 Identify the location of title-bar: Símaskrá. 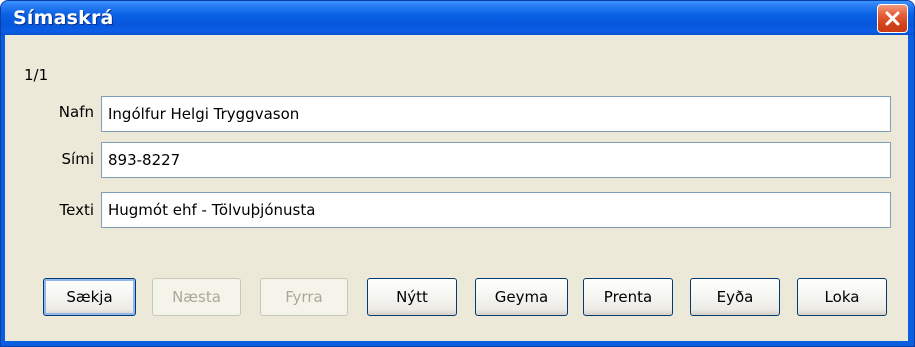
(457, 18).